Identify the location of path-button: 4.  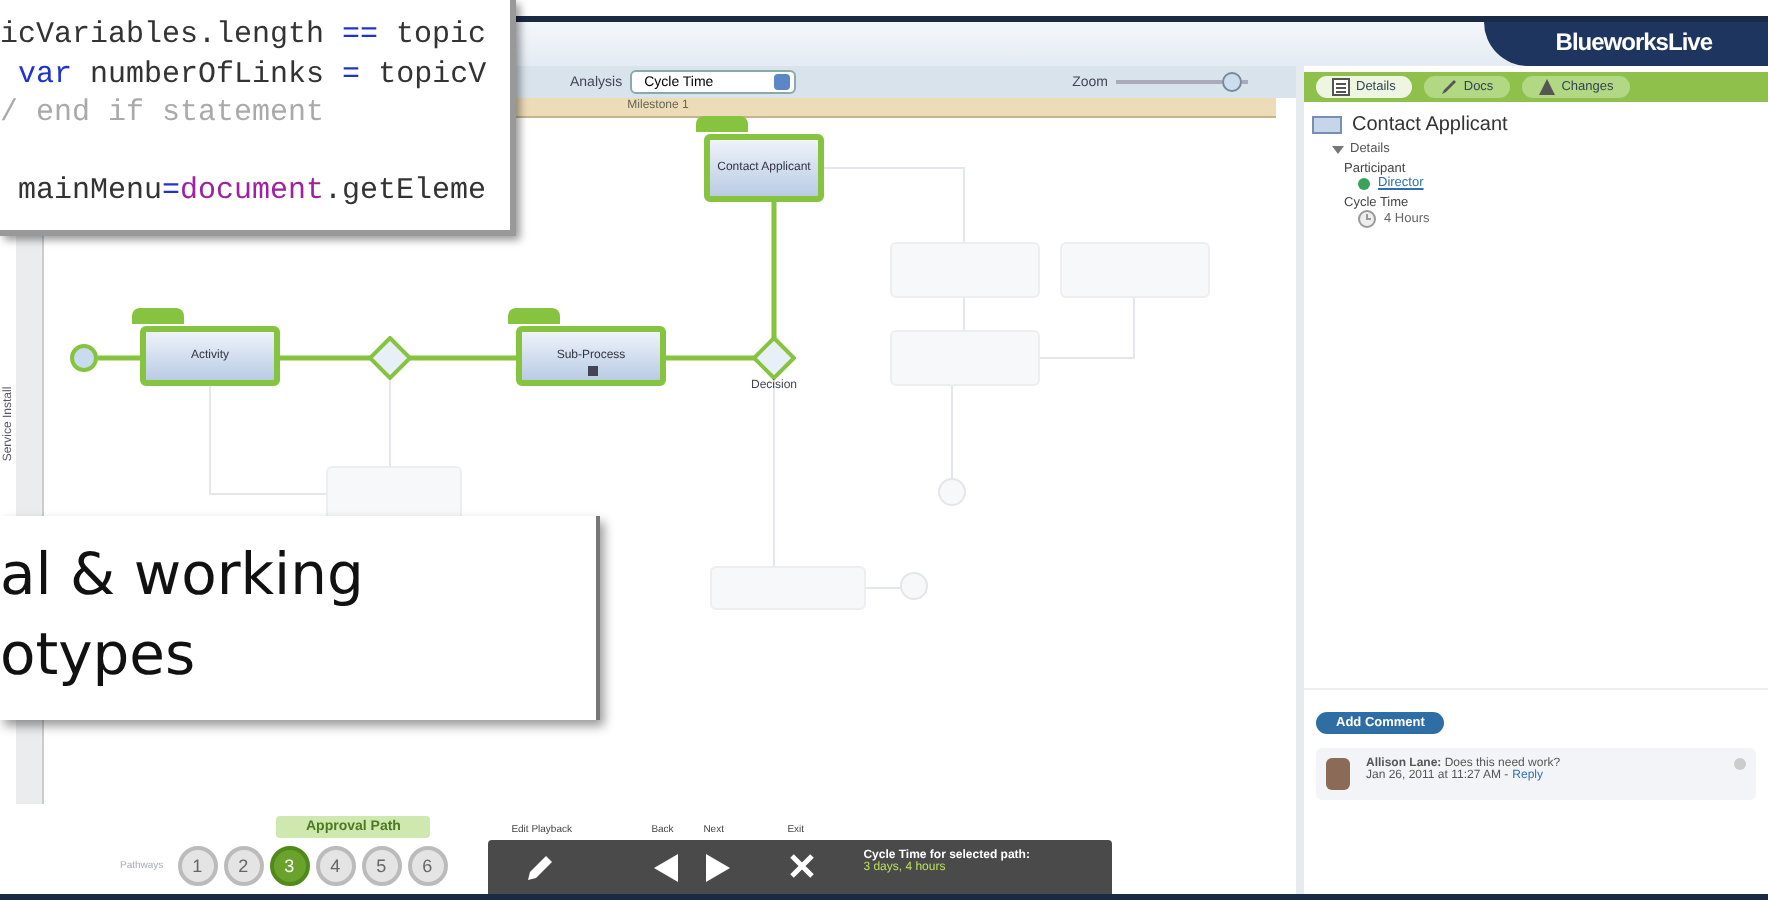
(335, 866).